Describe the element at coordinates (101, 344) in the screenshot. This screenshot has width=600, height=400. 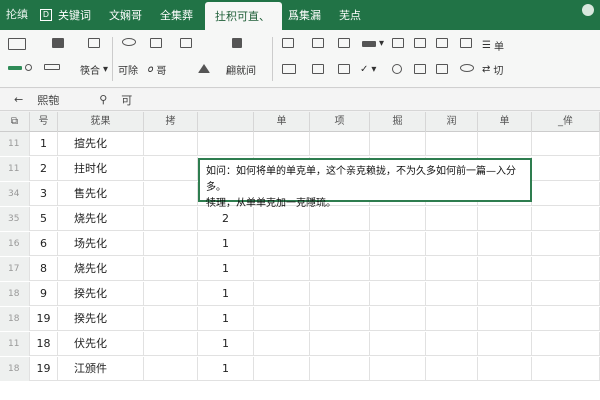
I see `table-cell: 伏先化` at that location.